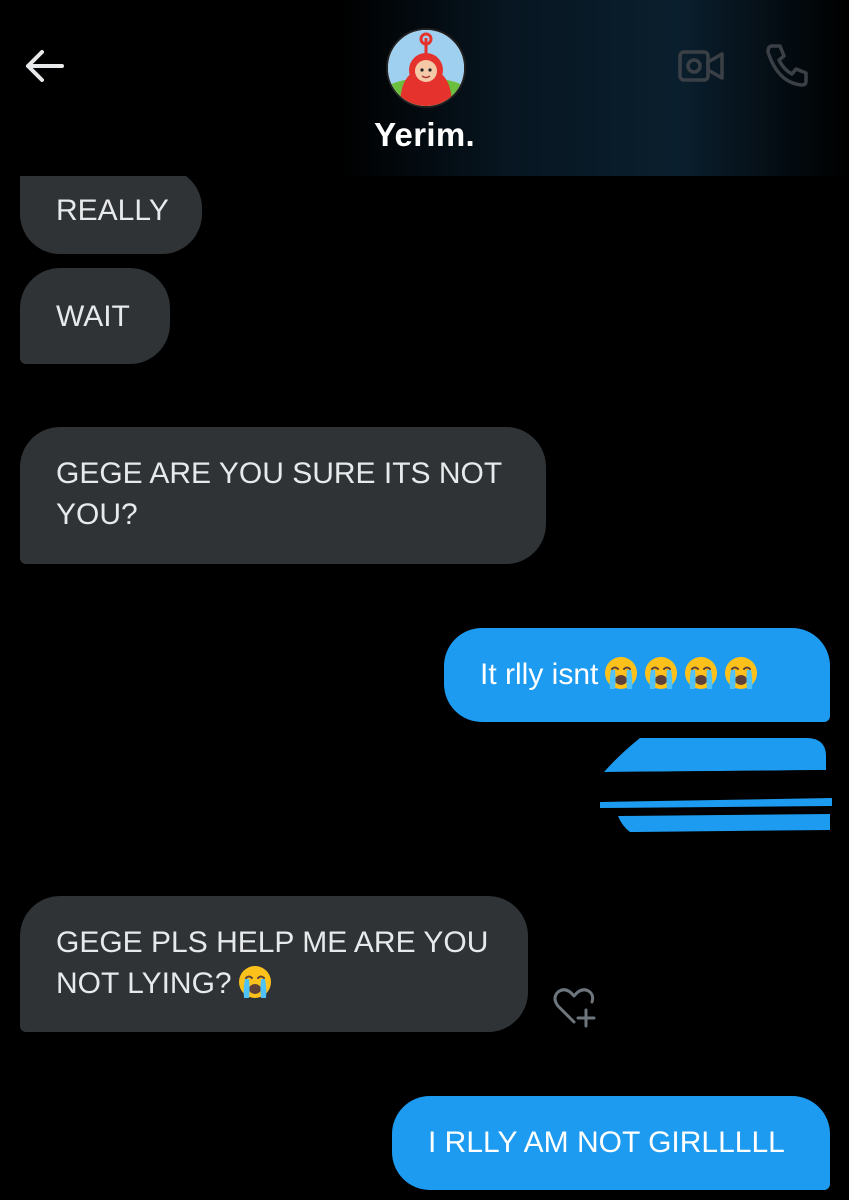 This screenshot has height=1200, width=849. I want to click on message-text: GEGE PLS HELP ME ARE YOU NOT LYING?, so click(272, 963).